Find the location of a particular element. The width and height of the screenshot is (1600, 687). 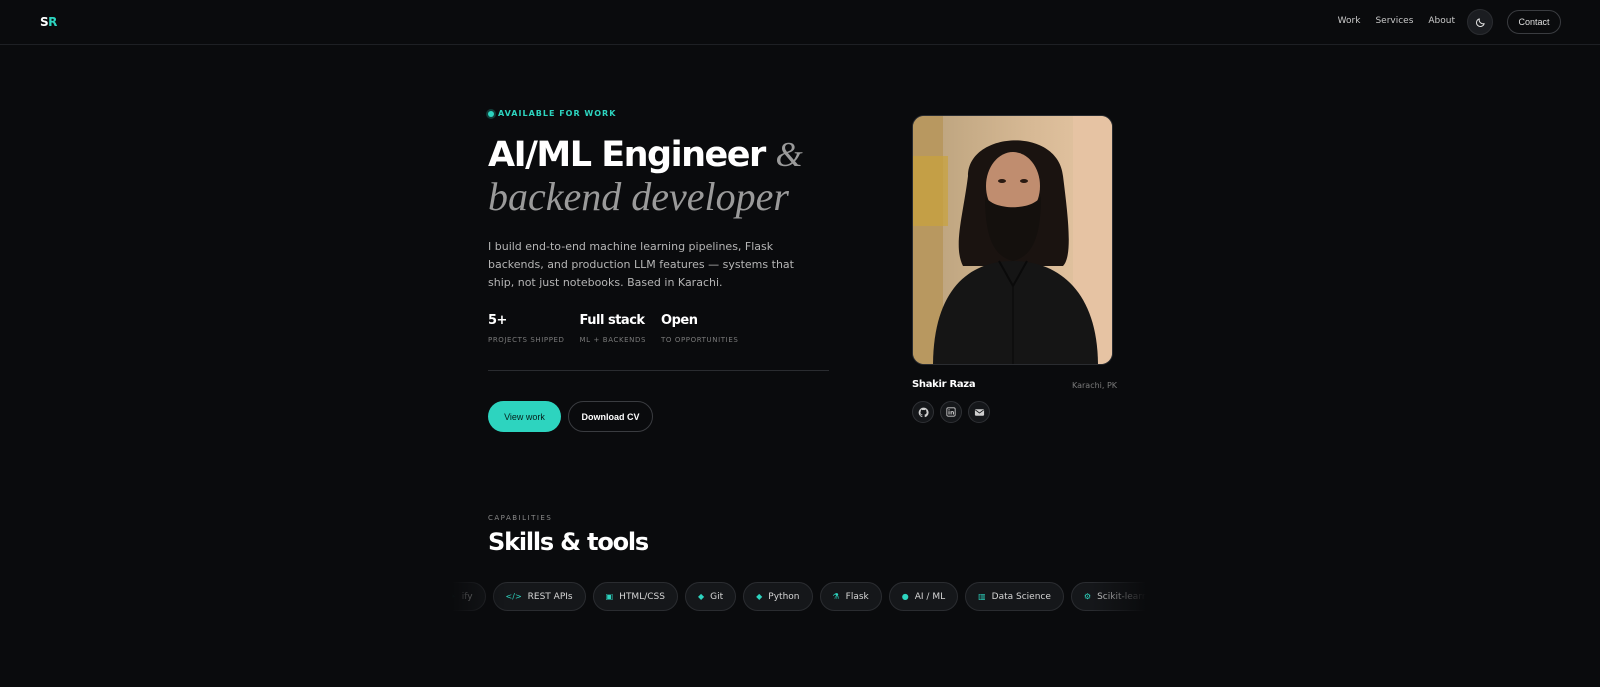

skill-chip: </> REST APIs is located at coordinates (539, 596).